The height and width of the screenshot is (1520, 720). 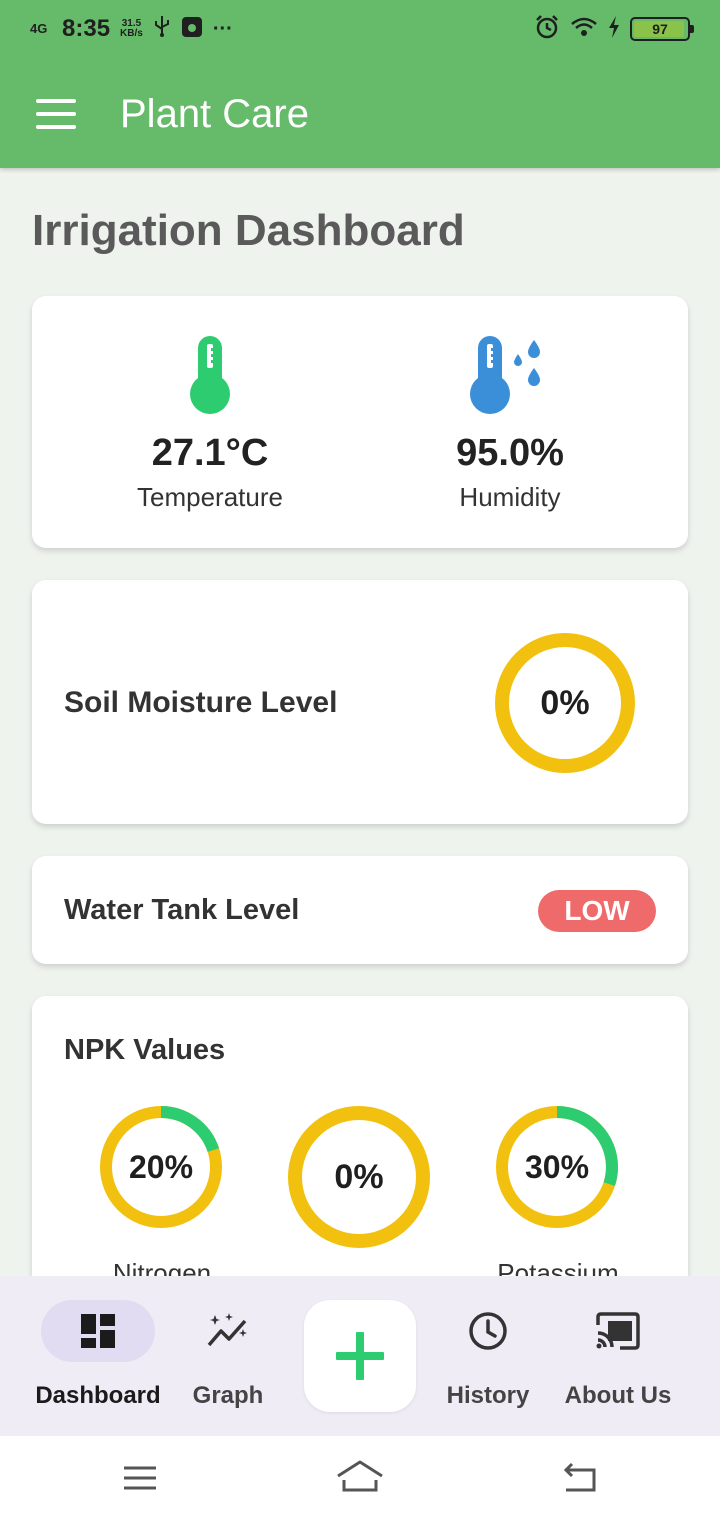 I want to click on home-button, so click(x=360, y=1478).